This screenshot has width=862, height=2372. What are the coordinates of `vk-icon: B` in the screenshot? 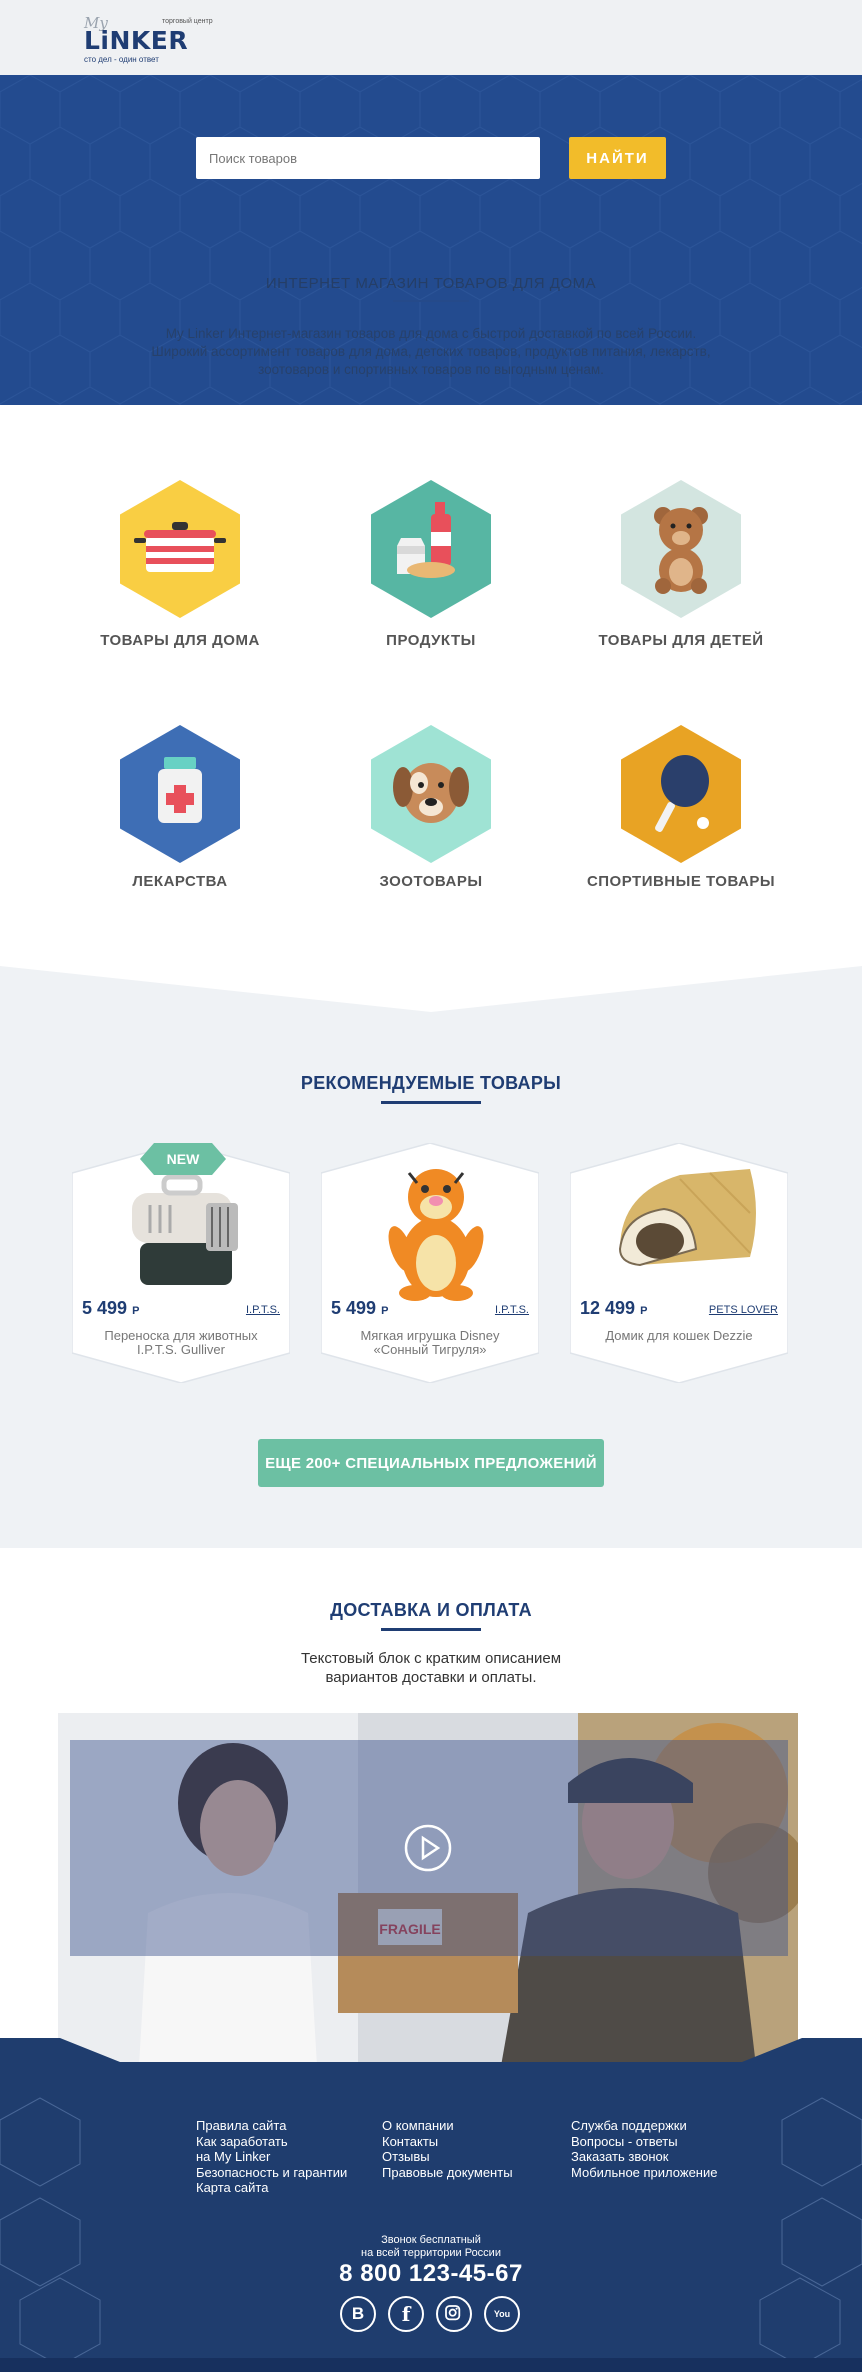 It's located at (358, 2314).